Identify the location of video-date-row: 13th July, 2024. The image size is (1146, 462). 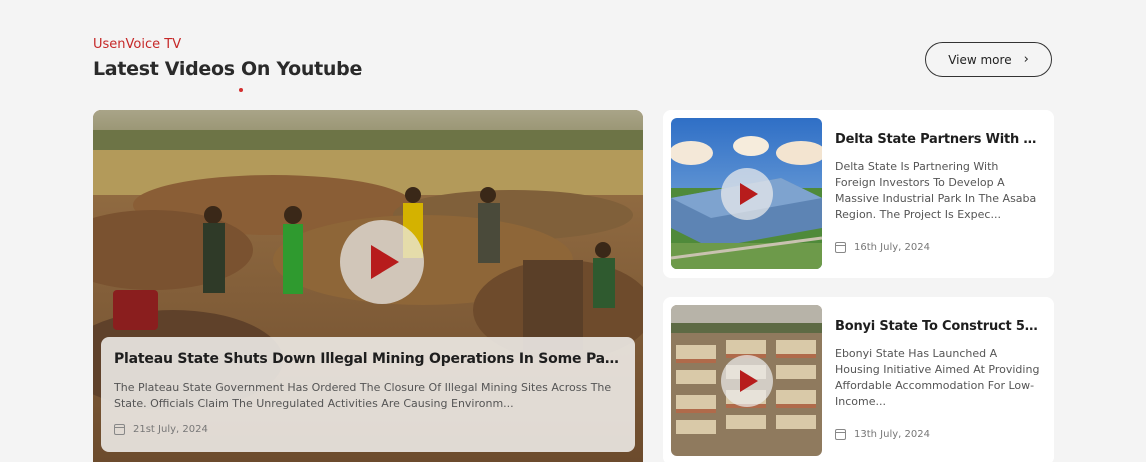
(882, 434).